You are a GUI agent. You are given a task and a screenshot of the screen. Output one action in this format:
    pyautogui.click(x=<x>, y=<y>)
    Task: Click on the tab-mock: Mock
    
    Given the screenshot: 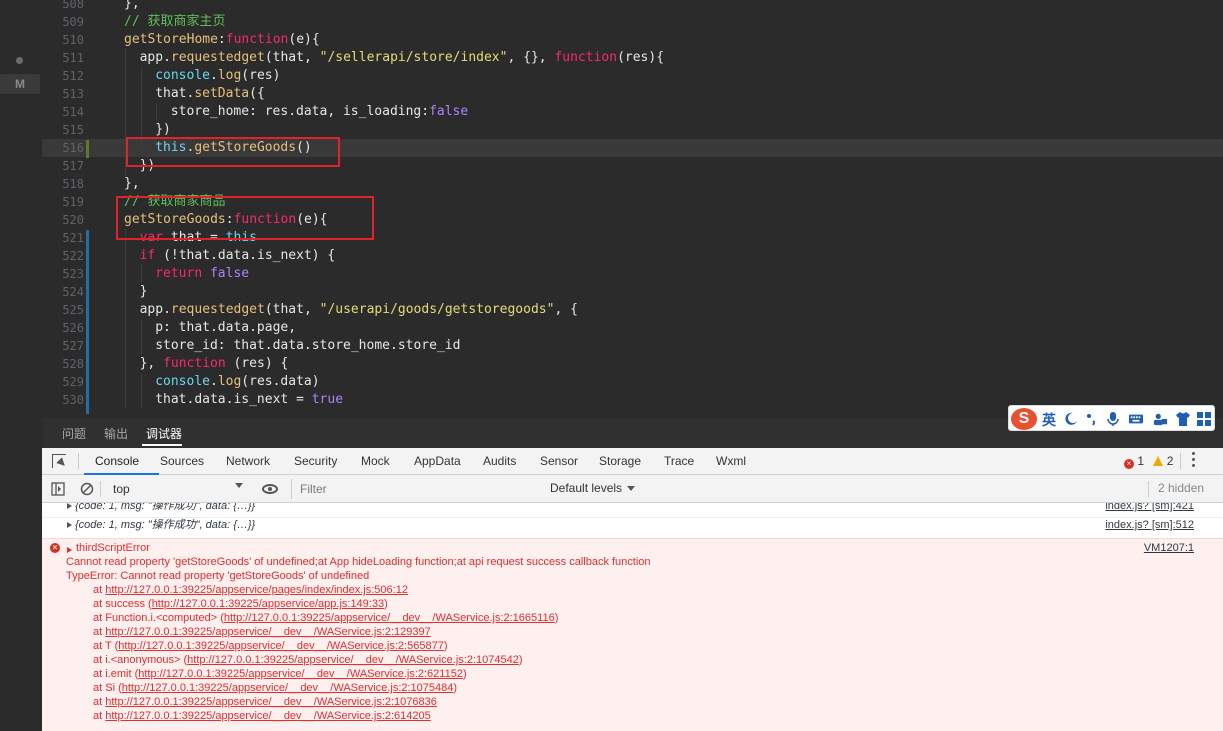 What is the action you would take?
    pyautogui.click(x=375, y=461)
    